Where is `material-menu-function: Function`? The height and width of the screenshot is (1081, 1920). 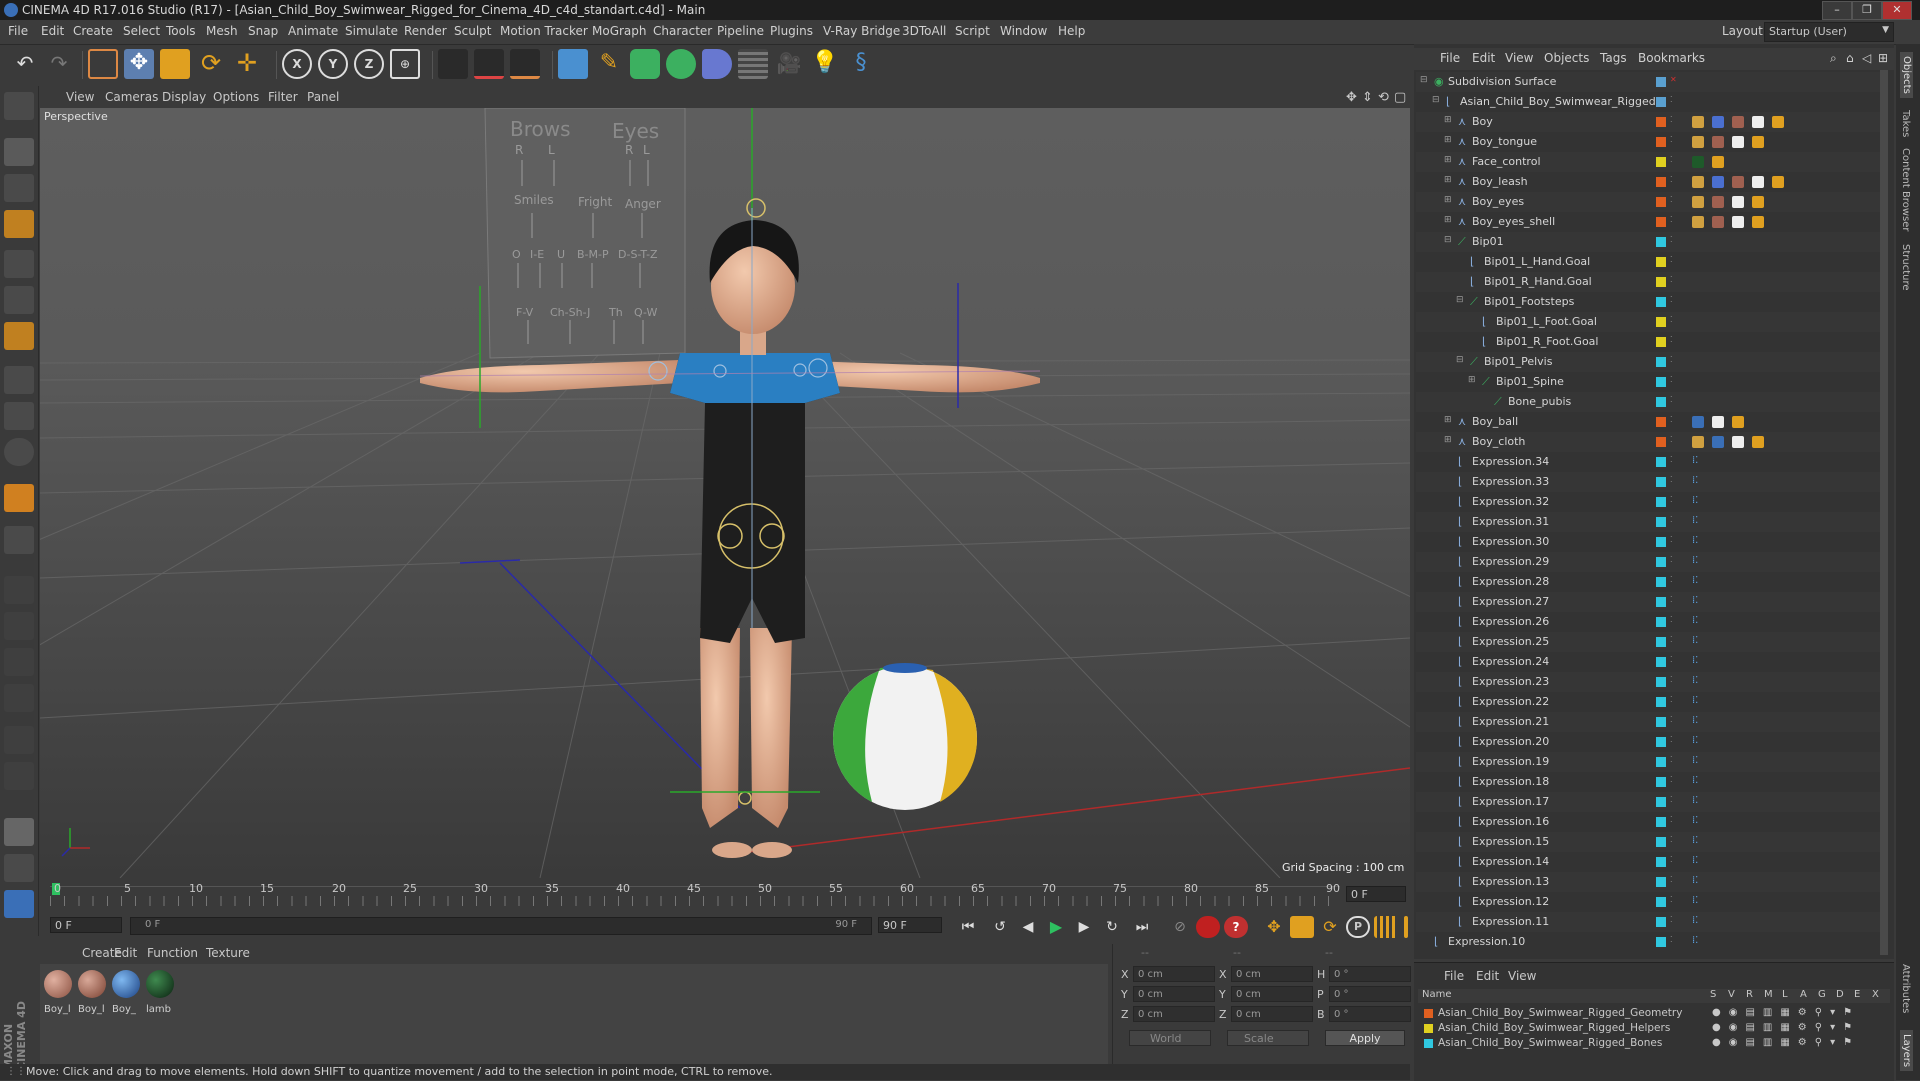
material-menu-function: Function is located at coordinates (172, 953).